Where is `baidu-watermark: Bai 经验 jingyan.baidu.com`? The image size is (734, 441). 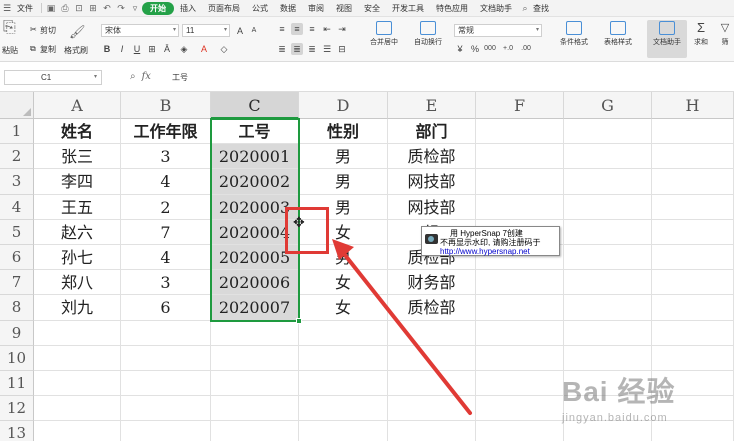
baidu-watermark: Bai 经验 jingyan.baidu.com is located at coordinates (647, 400).